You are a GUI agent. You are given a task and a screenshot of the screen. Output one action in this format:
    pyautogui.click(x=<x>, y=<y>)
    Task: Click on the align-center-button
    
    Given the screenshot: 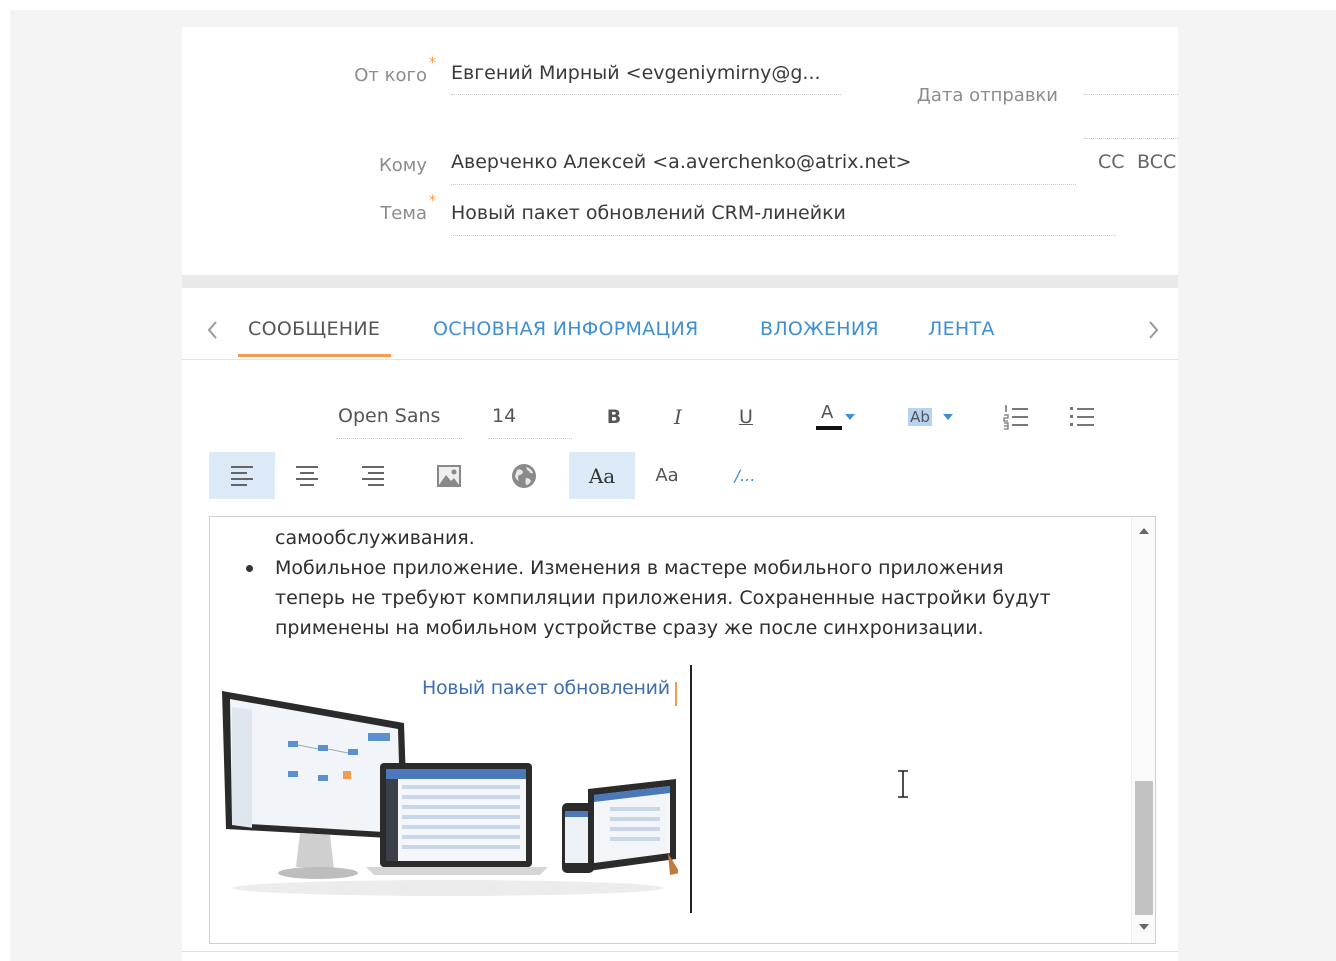 What is the action you would take?
    pyautogui.click(x=307, y=475)
    